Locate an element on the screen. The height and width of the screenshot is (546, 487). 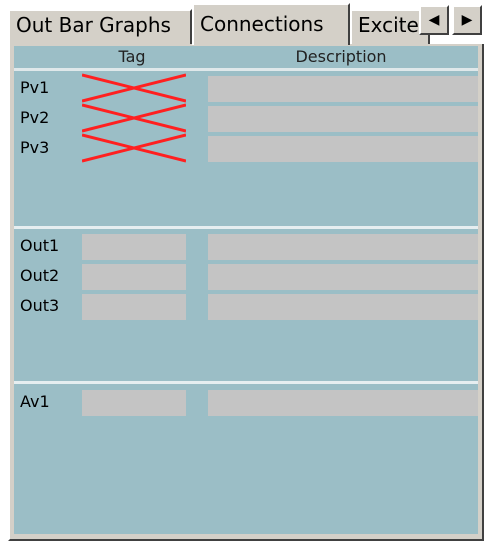
tag-field-av1 is located at coordinates (134, 403).